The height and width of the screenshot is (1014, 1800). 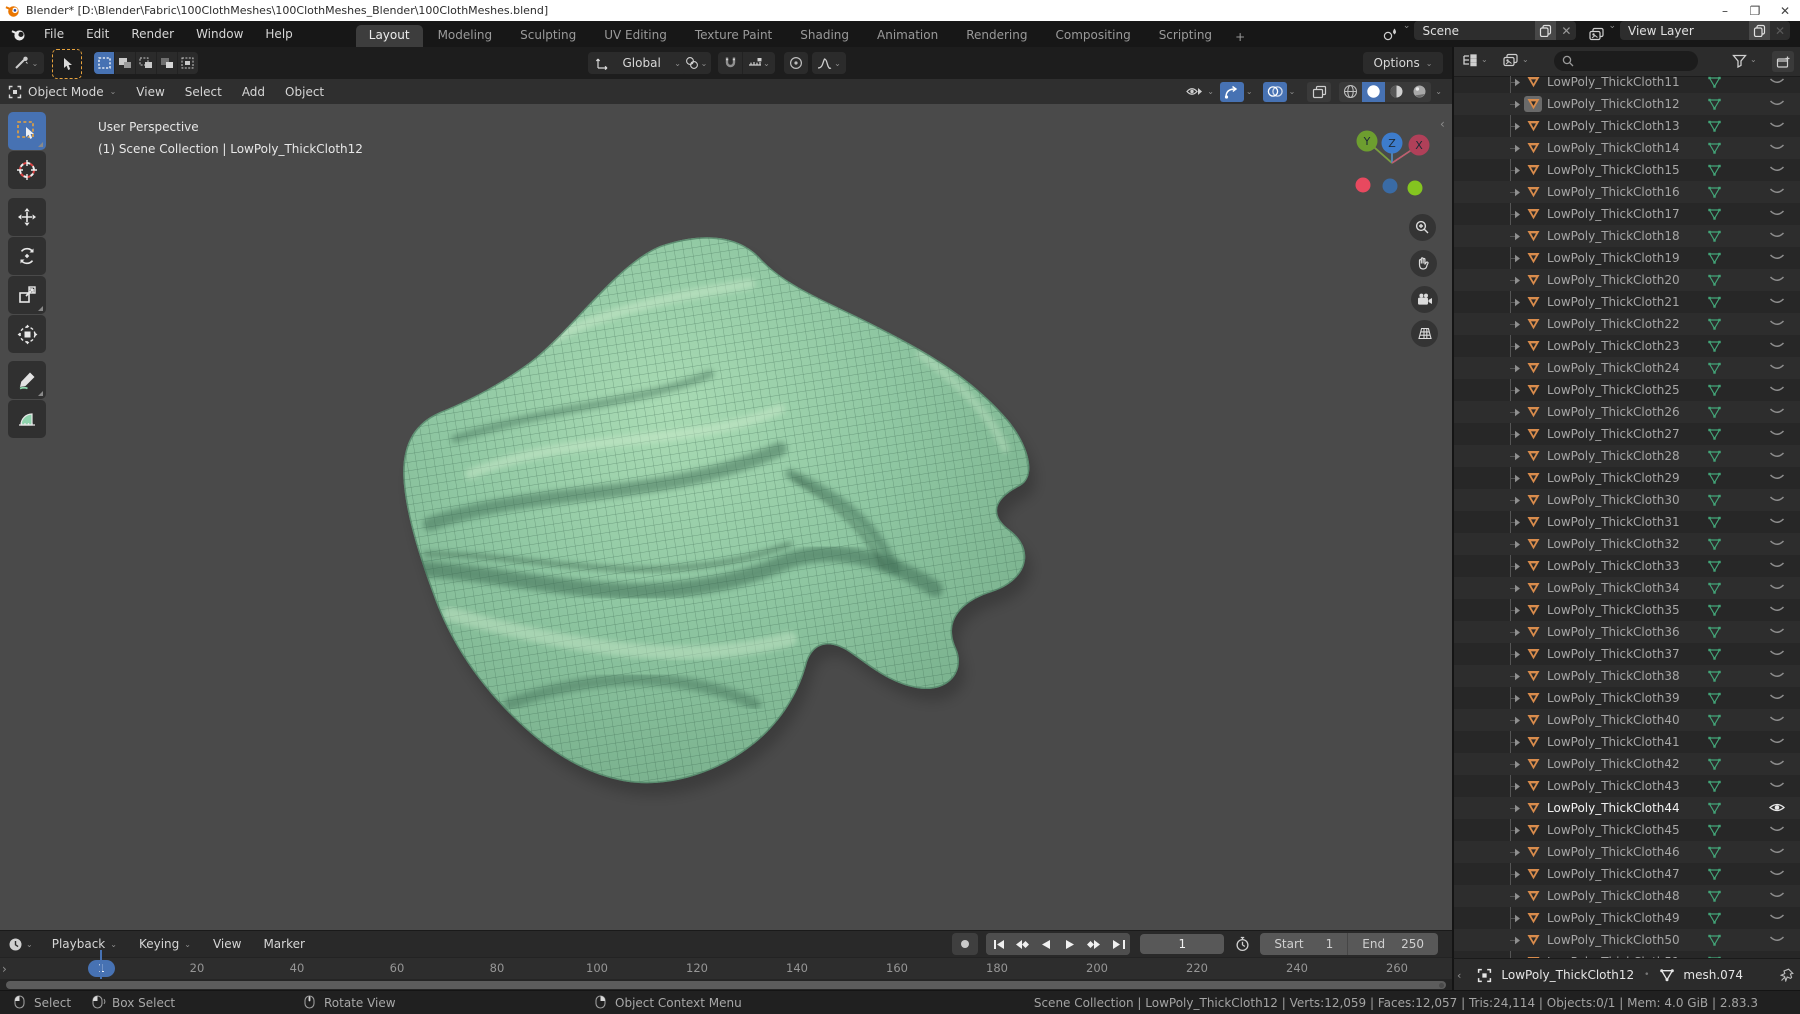 I want to click on menu-edit: Edit, so click(x=97, y=34).